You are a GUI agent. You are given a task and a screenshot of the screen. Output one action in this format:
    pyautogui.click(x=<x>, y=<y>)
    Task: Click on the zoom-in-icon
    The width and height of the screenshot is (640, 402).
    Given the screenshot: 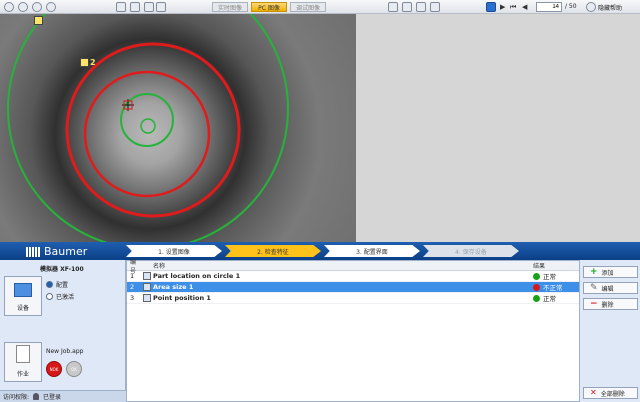 What is the action you would take?
    pyautogui.click(x=9, y=7)
    